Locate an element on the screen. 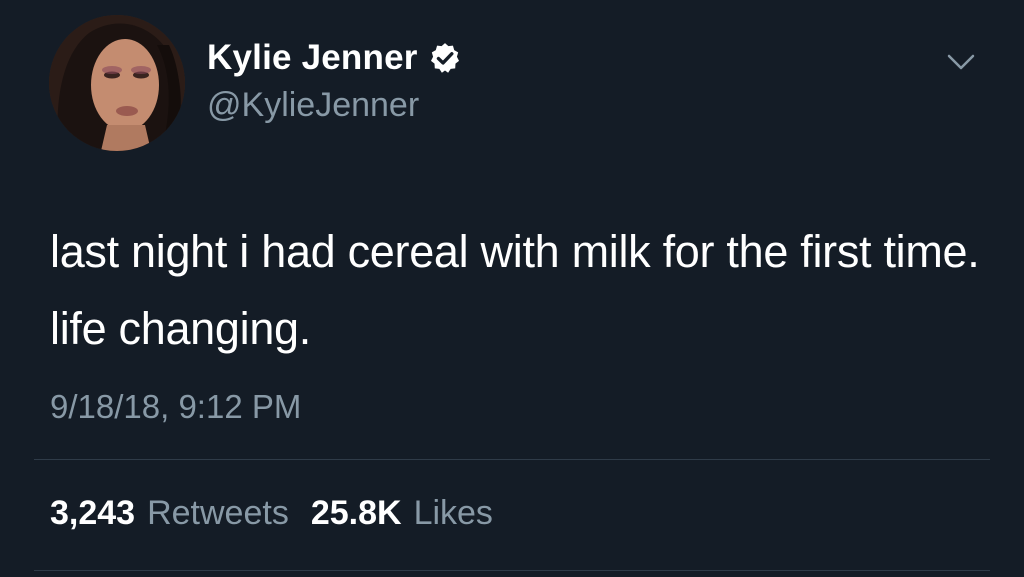  tweet-timestamp: 9/18/18, 9:12 PM is located at coordinates (175, 407).